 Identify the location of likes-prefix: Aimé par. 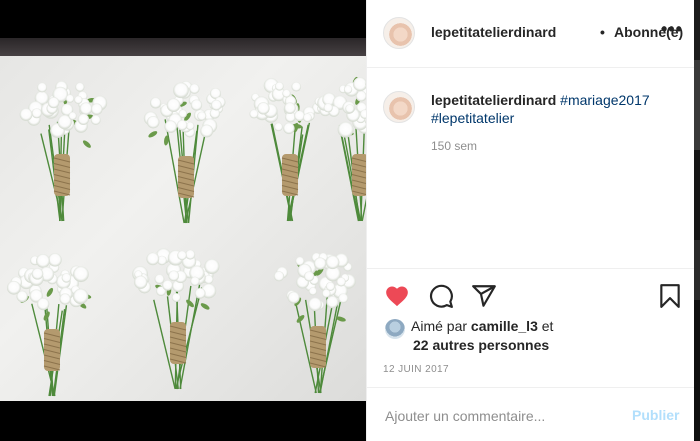
(439, 326).